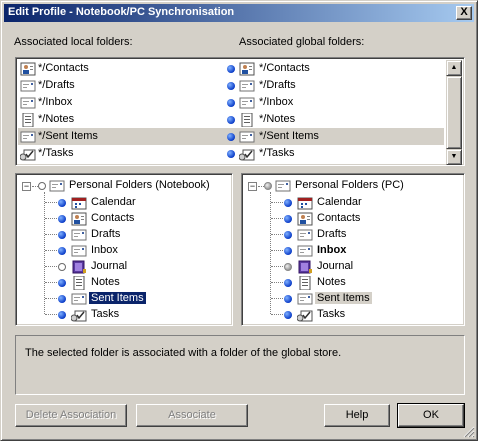 The width and height of the screenshot is (478, 441). Describe the element at coordinates (454, 157) in the screenshot. I see `scroll-down-button: ▼` at that location.